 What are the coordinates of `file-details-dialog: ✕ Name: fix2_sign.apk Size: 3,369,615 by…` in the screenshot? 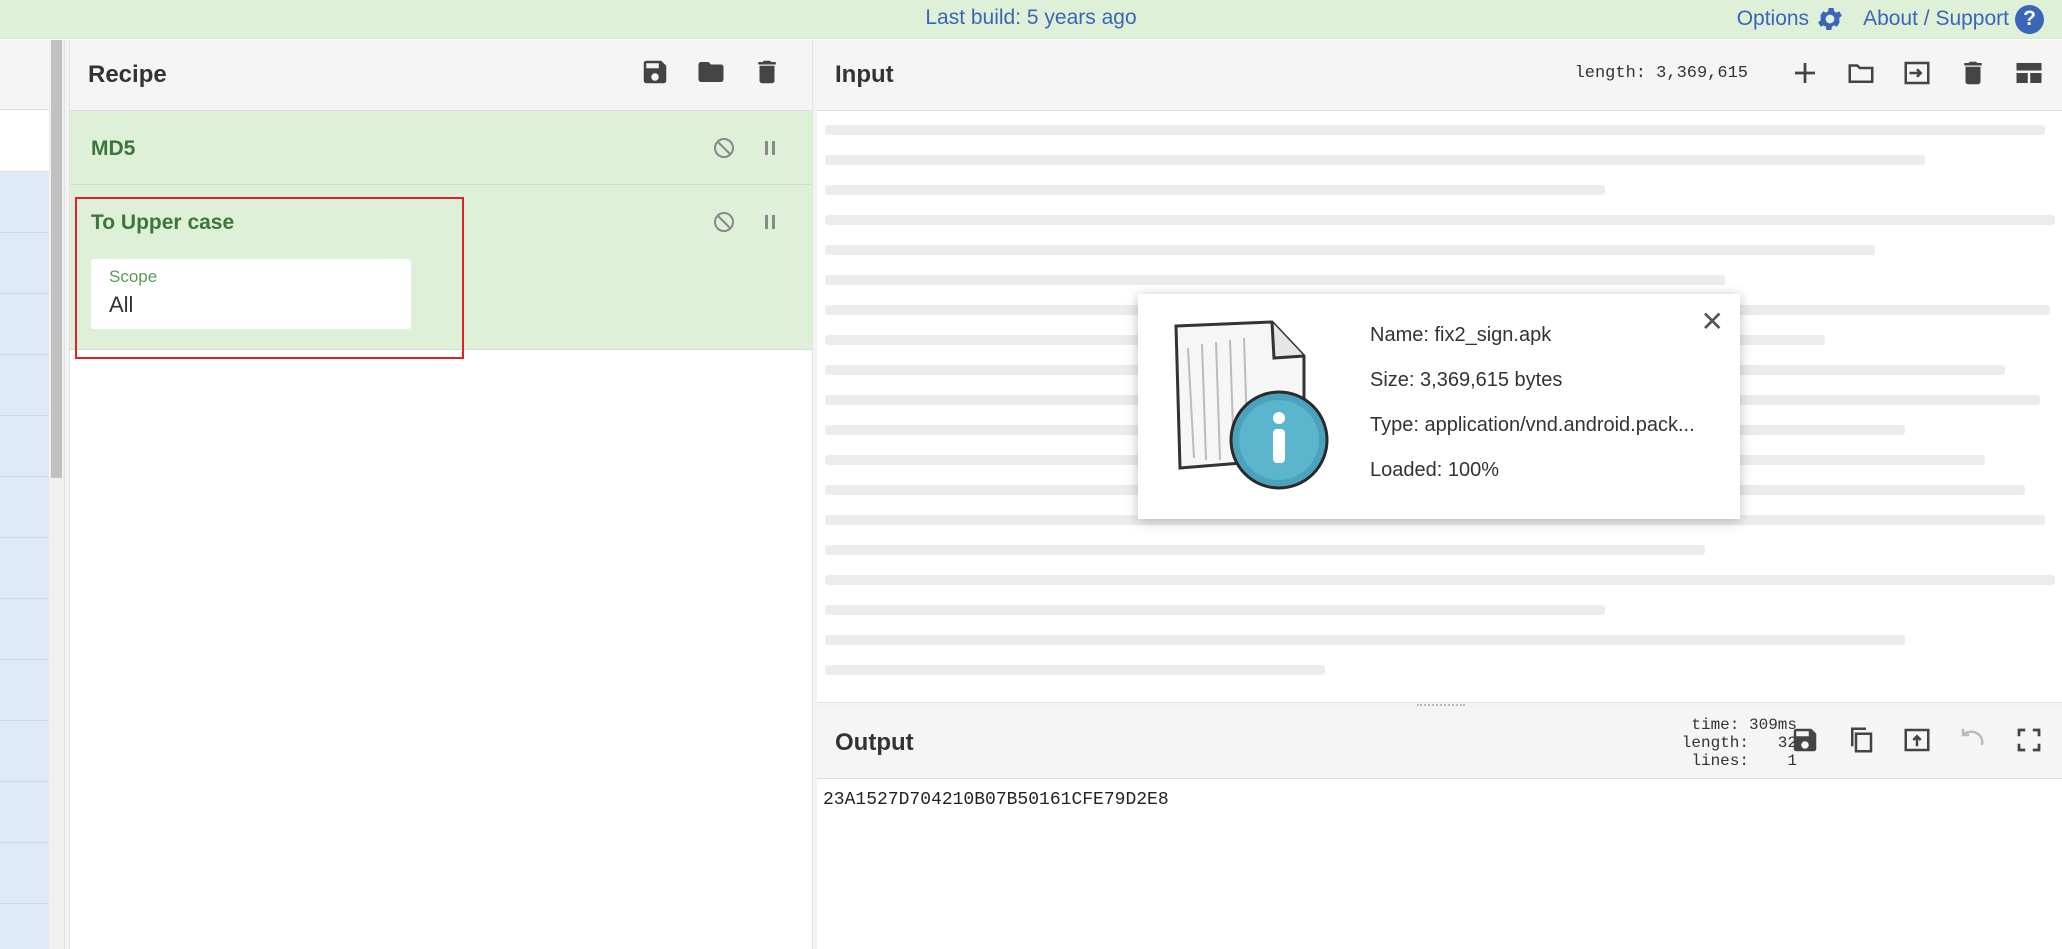 It's located at (1439, 406).